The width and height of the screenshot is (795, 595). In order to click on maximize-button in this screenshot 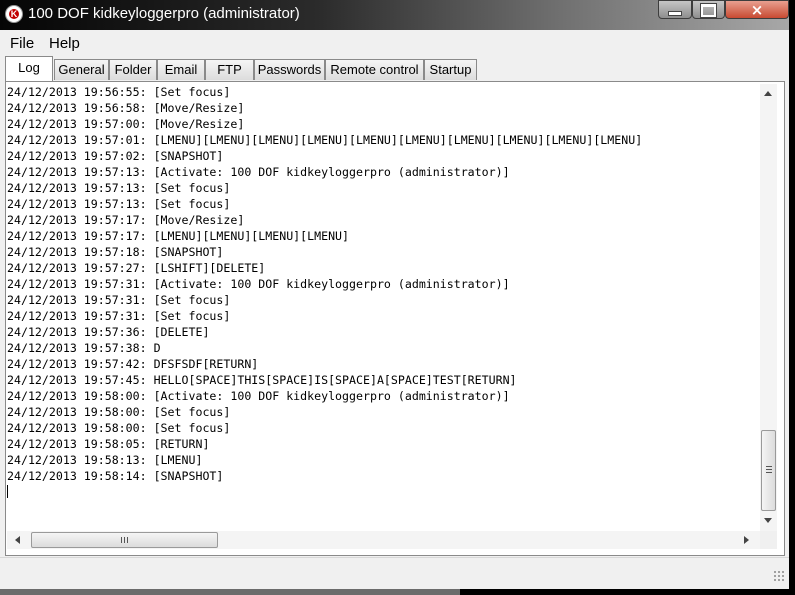, I will do `click(708, 9)`.